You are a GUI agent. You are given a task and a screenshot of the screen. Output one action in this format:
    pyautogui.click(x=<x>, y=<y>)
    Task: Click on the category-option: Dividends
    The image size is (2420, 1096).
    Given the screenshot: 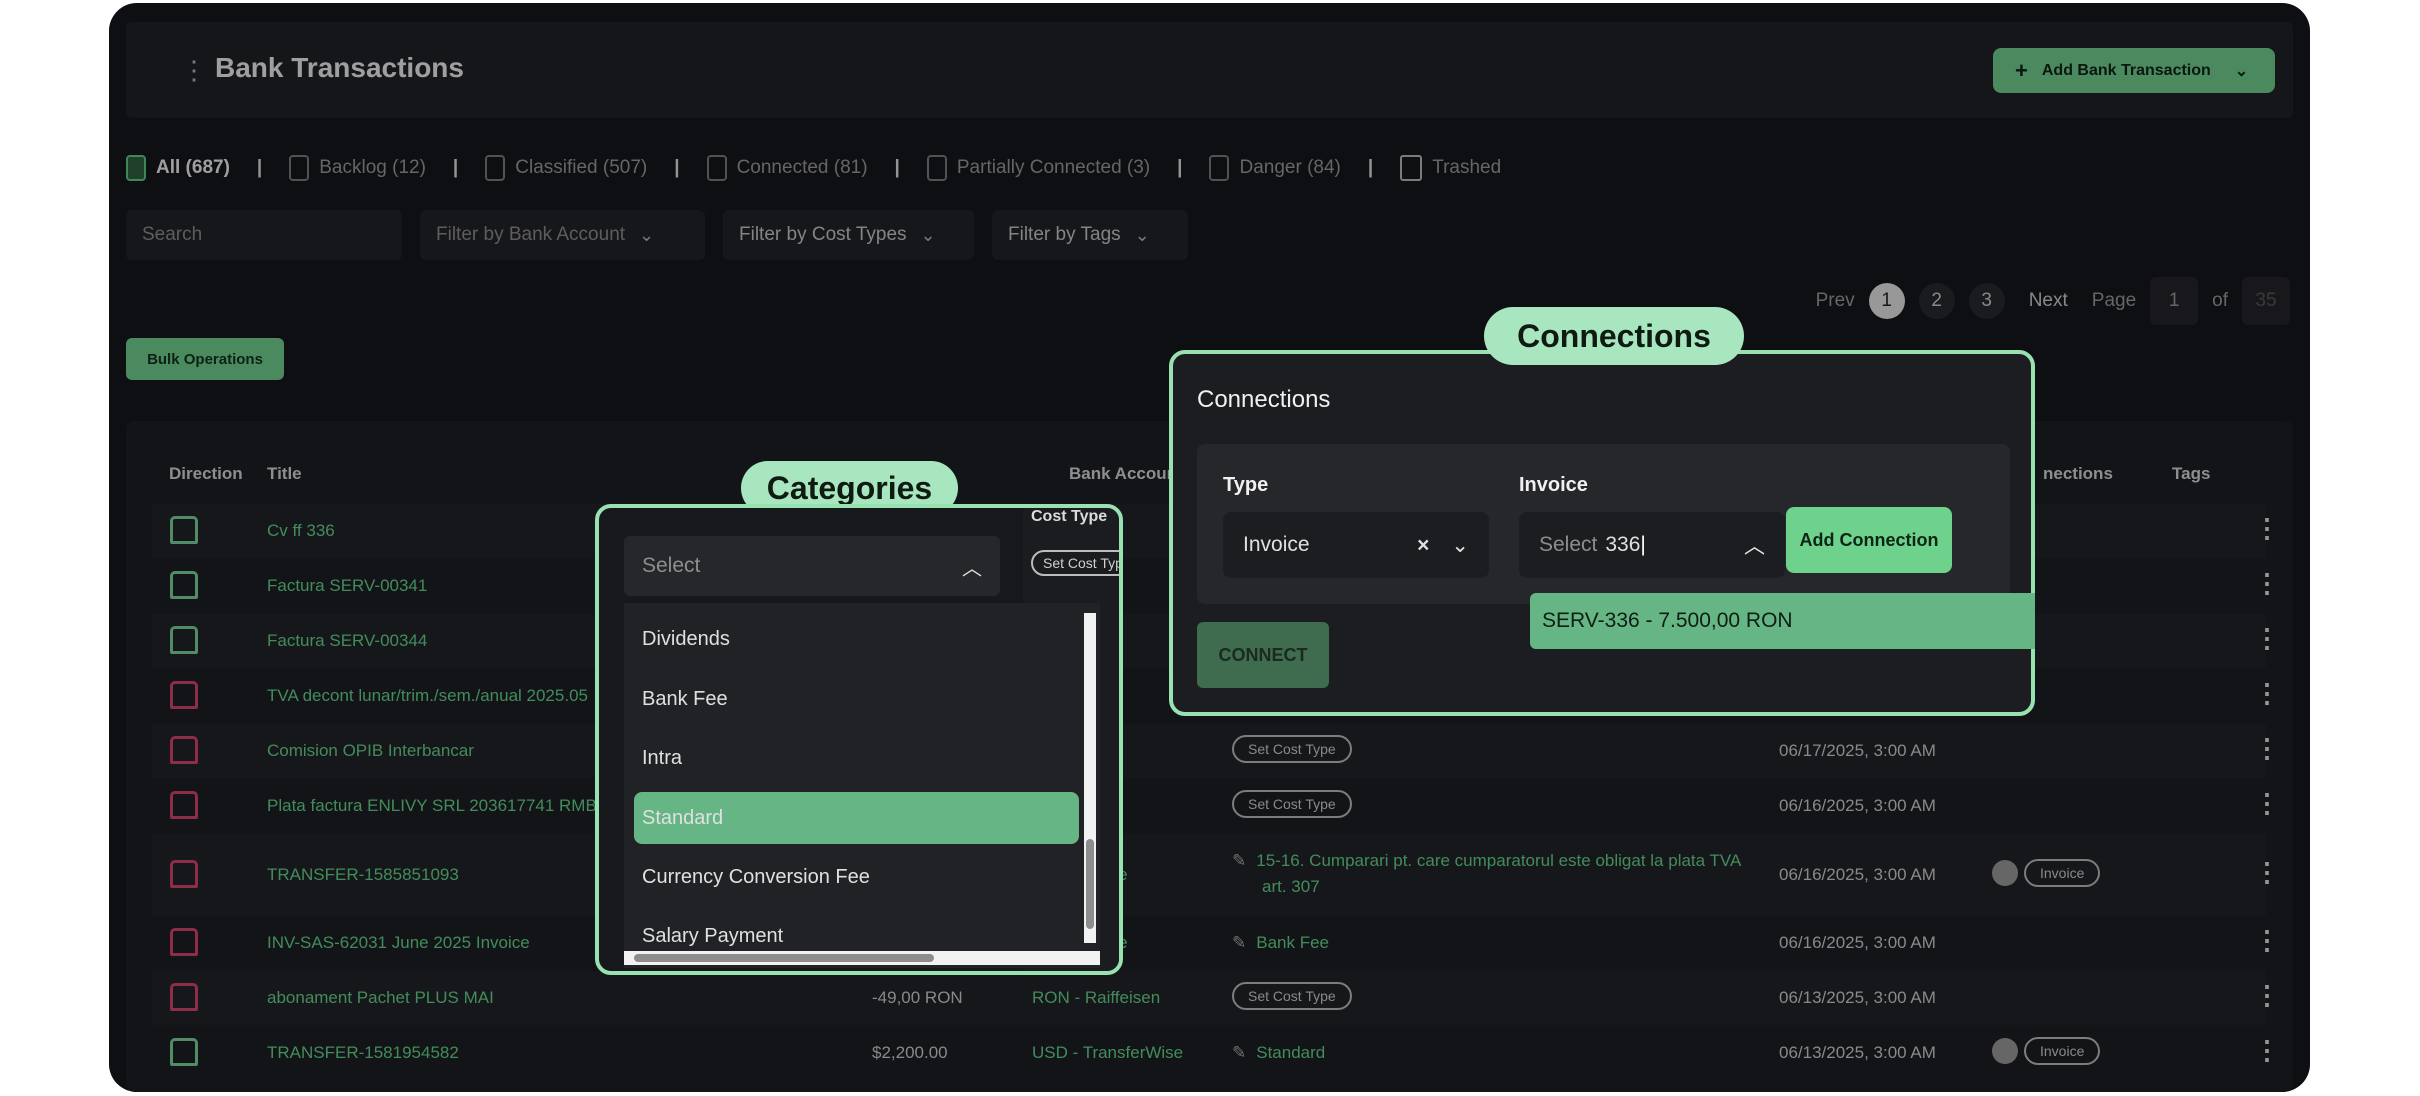 What is the action you would take?
    pyautogui.click(x=856, y=639)
    